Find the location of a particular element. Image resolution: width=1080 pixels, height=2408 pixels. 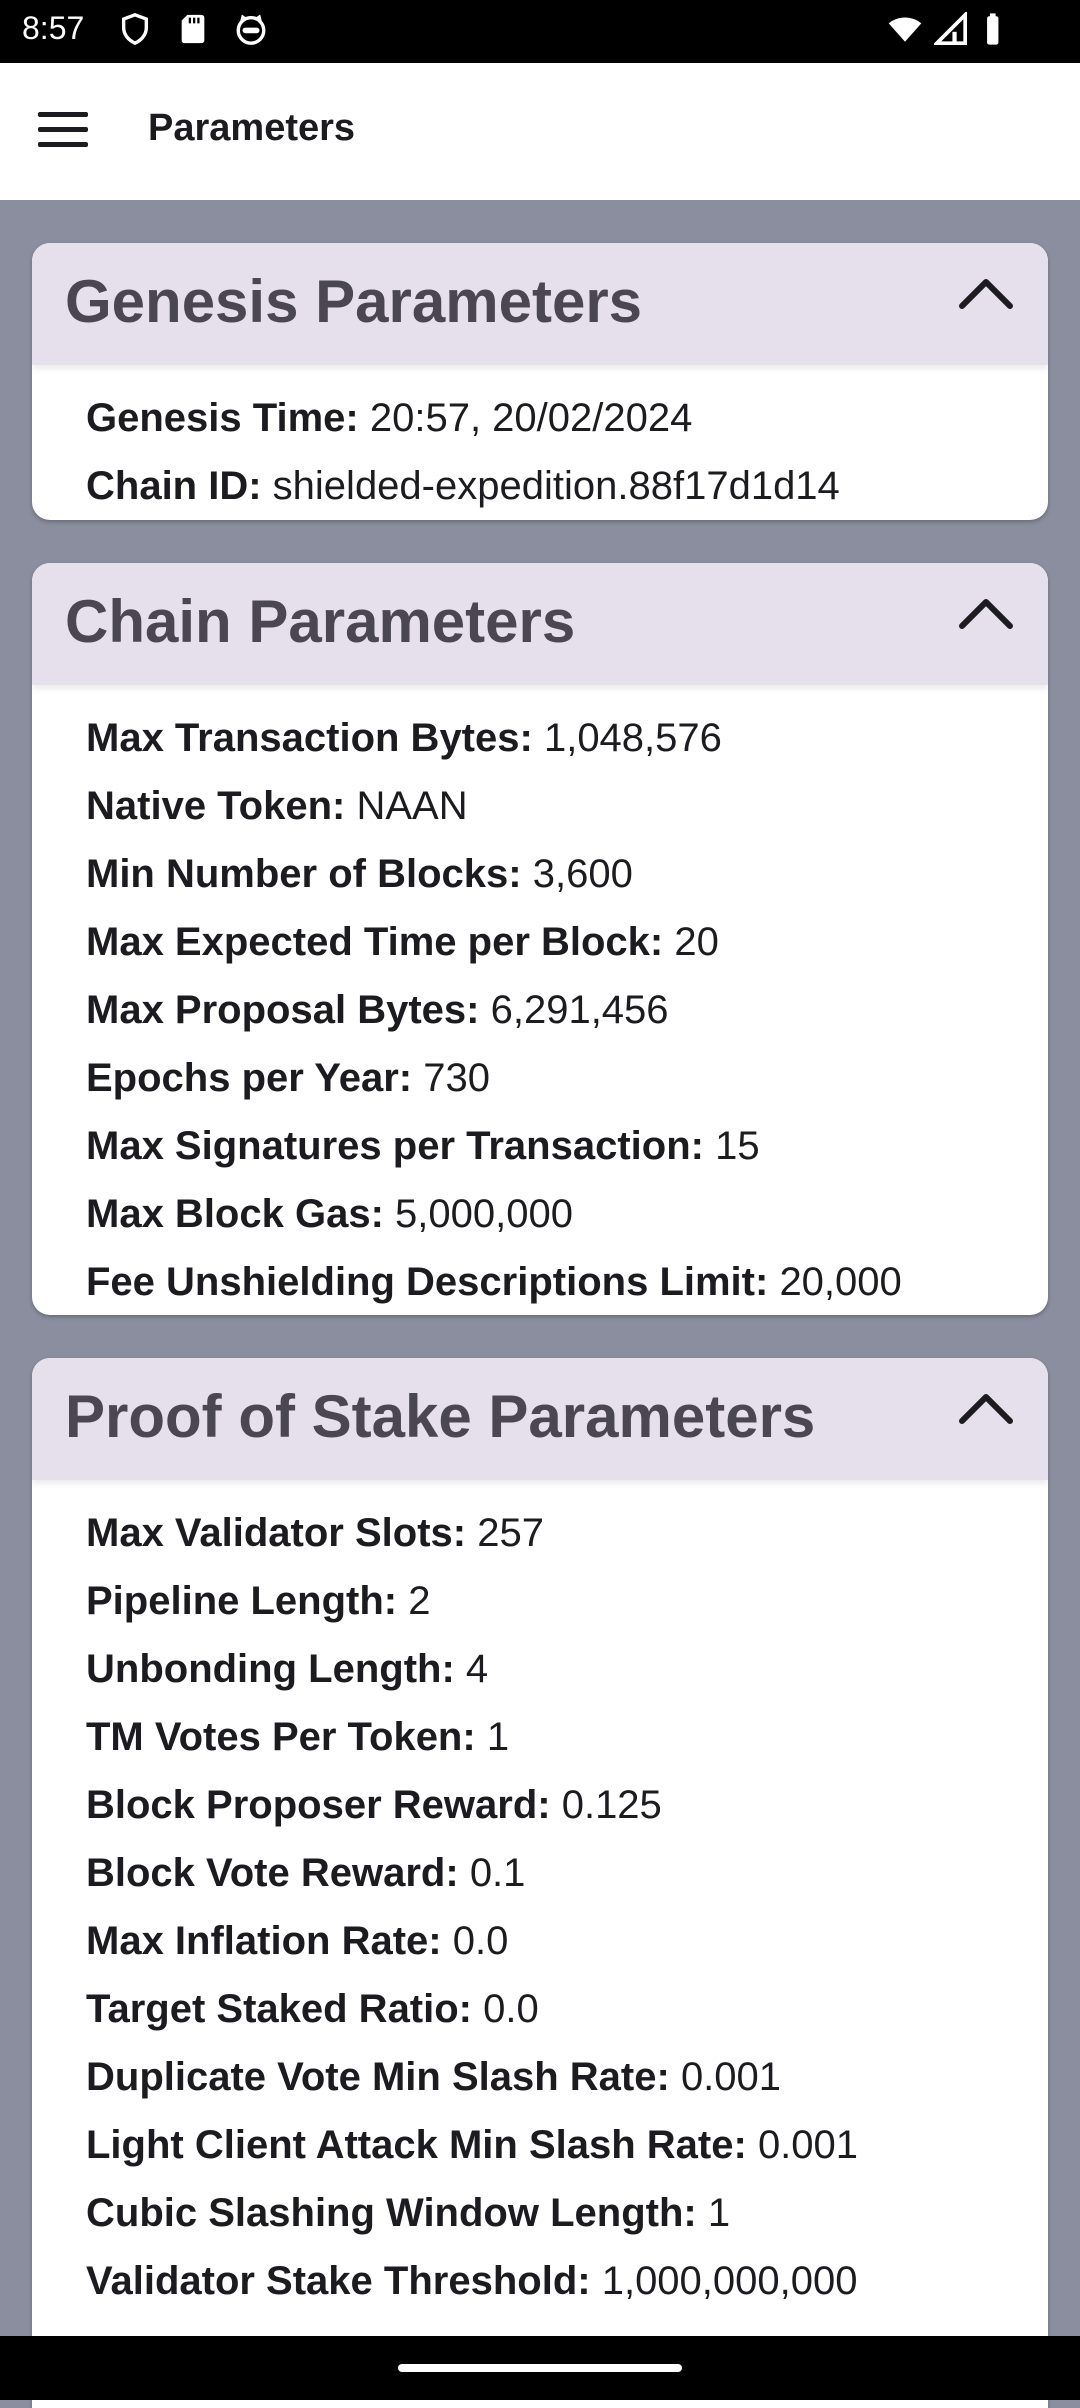

param-row: Native Token: NAAN is located at coordinates (567, 815).